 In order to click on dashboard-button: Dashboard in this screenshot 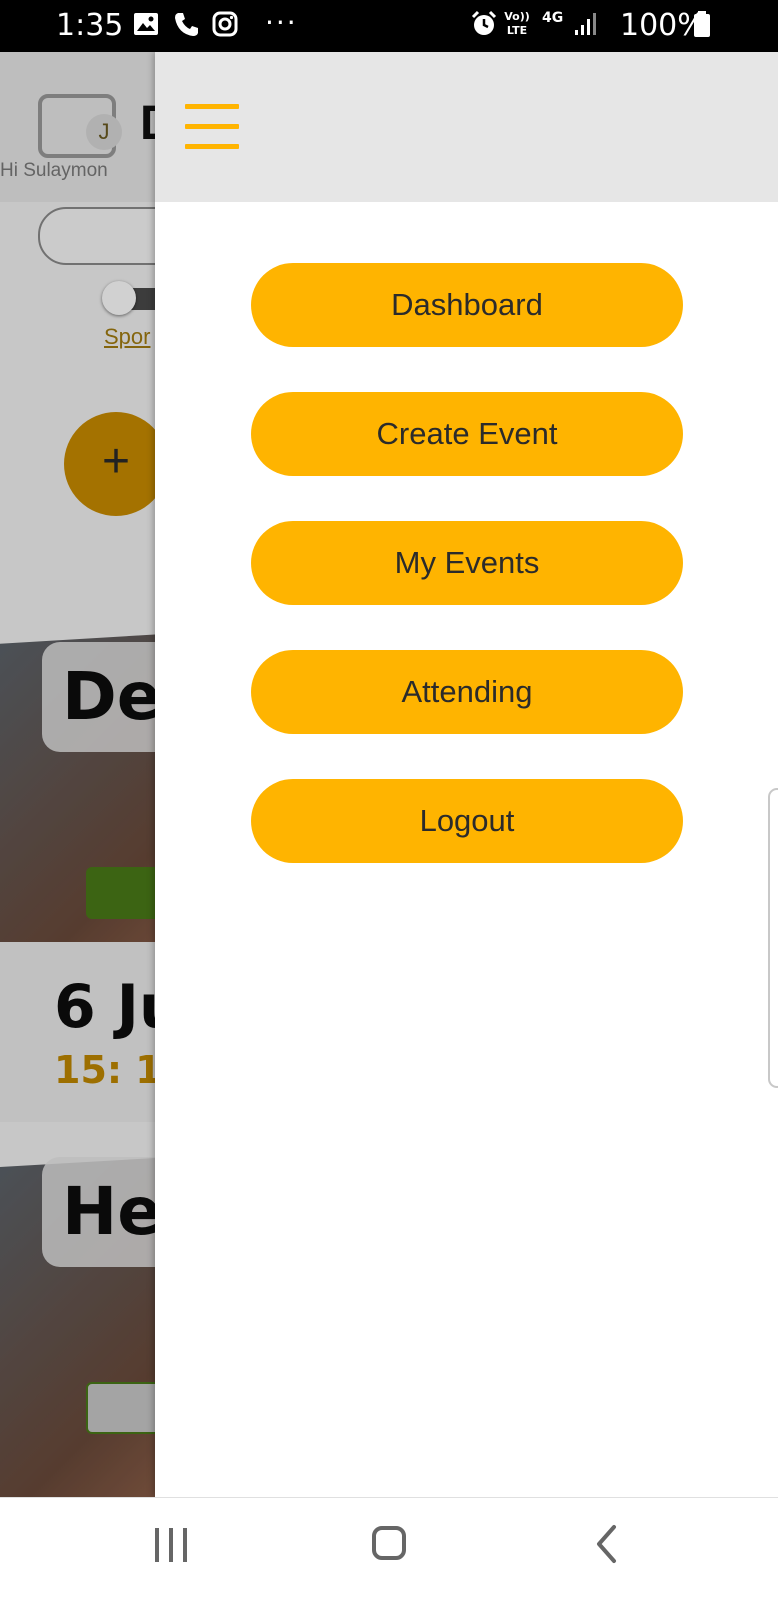, I will do `click(467, 305)`.